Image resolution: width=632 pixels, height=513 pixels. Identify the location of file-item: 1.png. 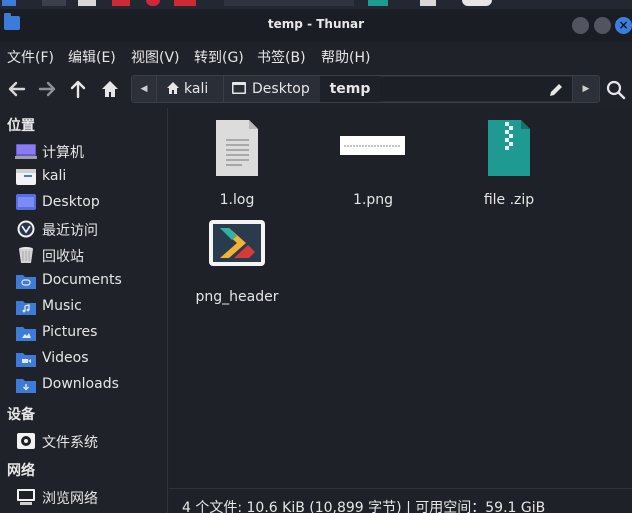
(373, 163).